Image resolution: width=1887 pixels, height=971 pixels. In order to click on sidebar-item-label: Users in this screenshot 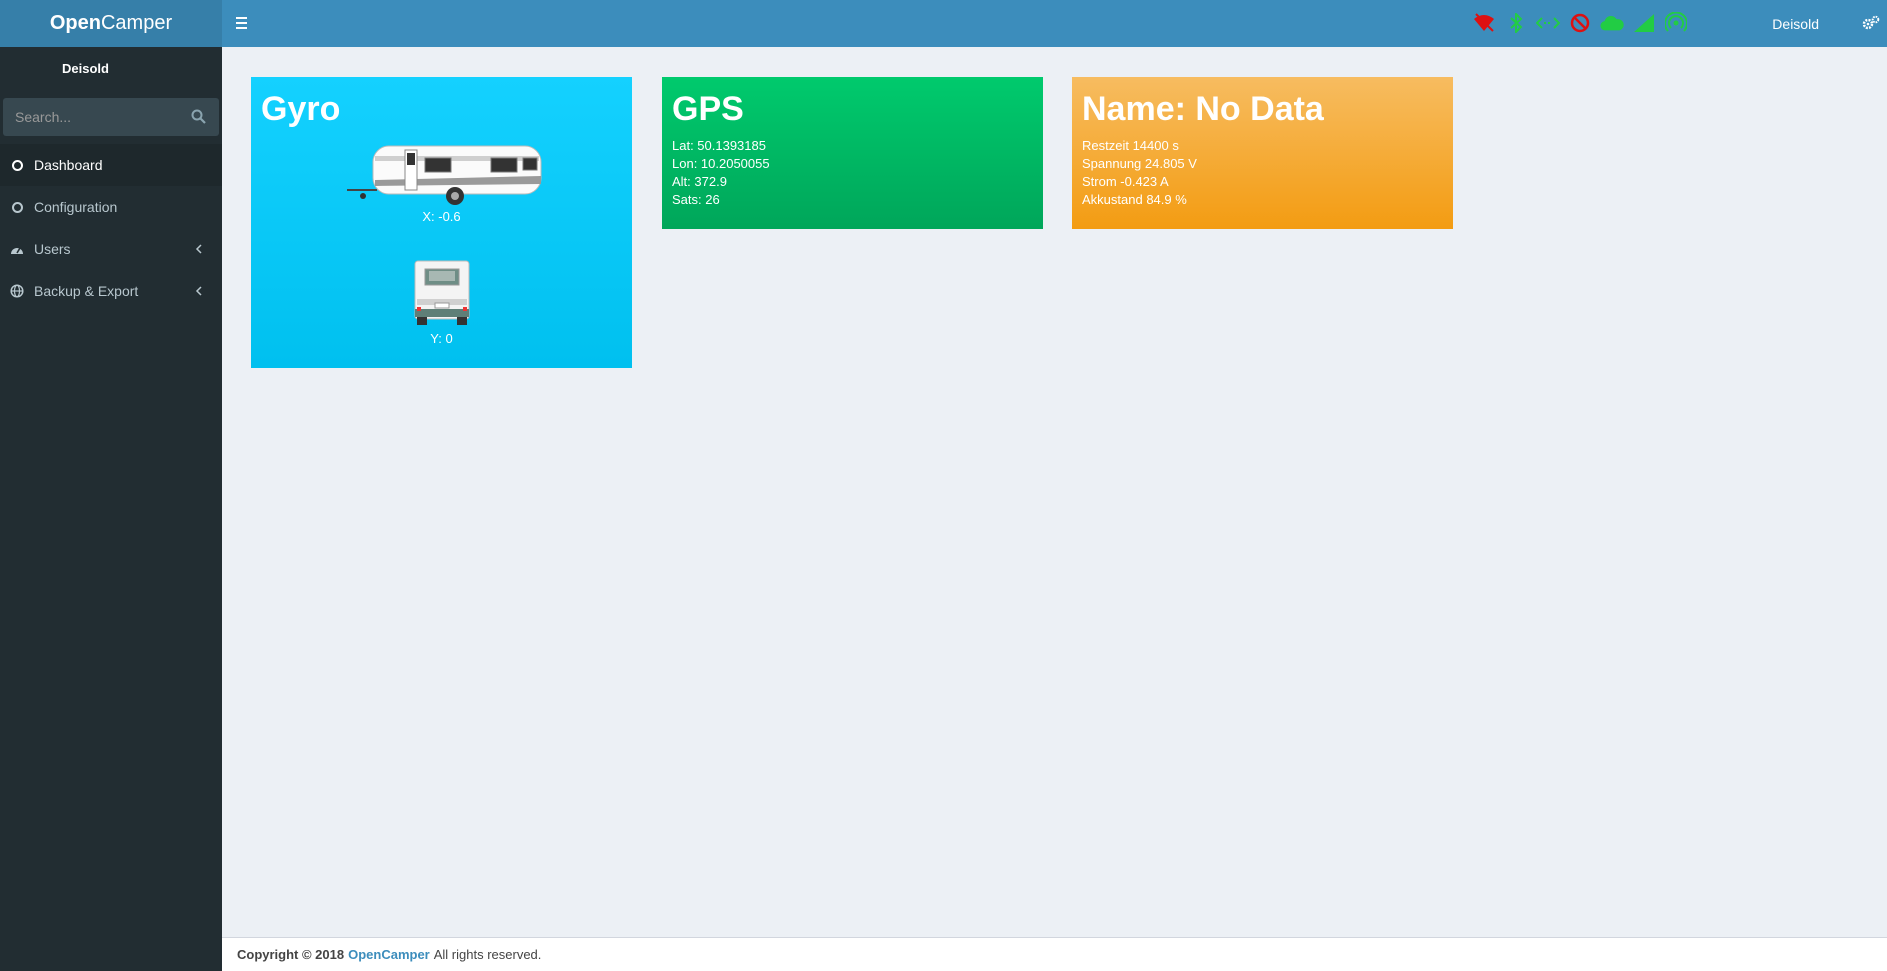, I will do `click(52, 249)`.